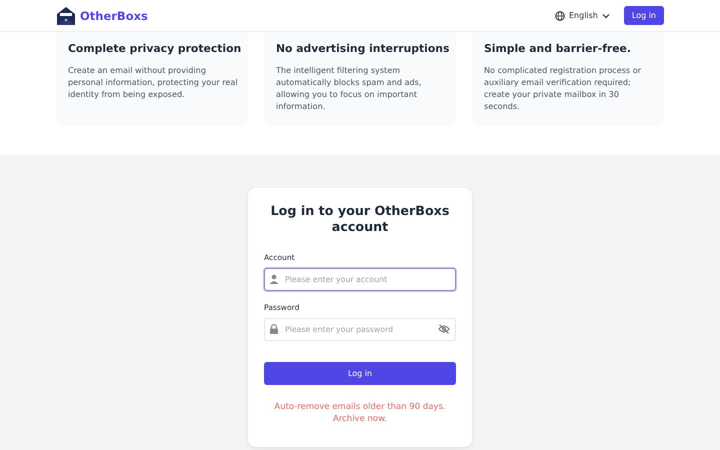  What do you see at coordinates (153, 82) in the screenshot?
I see `feature-text: Create an email without providing personal information, protecting your real identity from being exposed.` at bounding box center [153, 82].